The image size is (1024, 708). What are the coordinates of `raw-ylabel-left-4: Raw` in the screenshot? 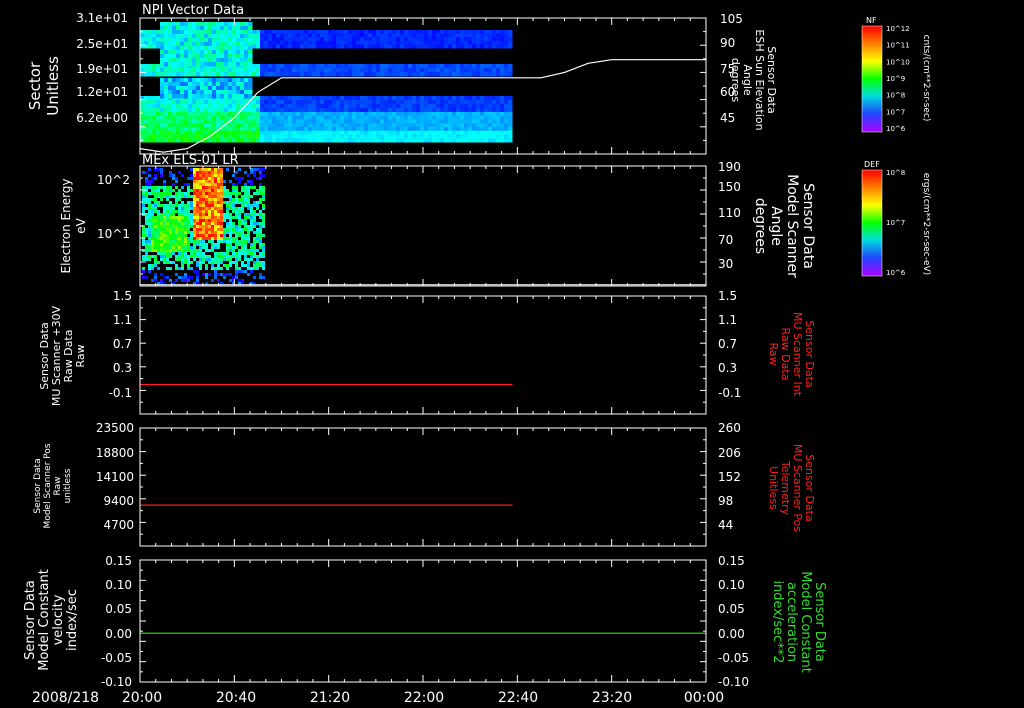 It's located at (80, 355).